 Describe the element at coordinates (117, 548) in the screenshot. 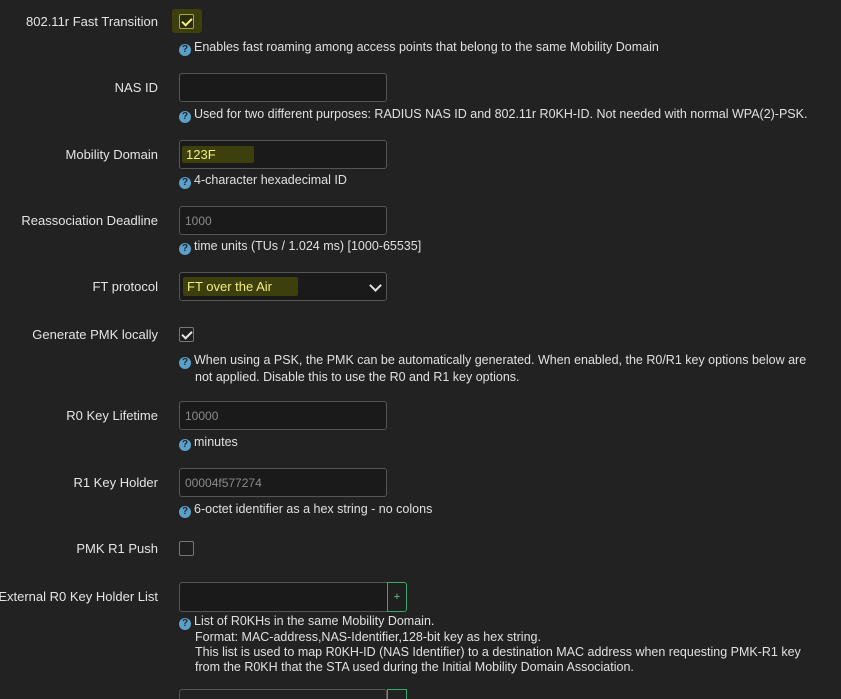

I see `pmk-r1-push-label: PMK R1 Push` at that location.